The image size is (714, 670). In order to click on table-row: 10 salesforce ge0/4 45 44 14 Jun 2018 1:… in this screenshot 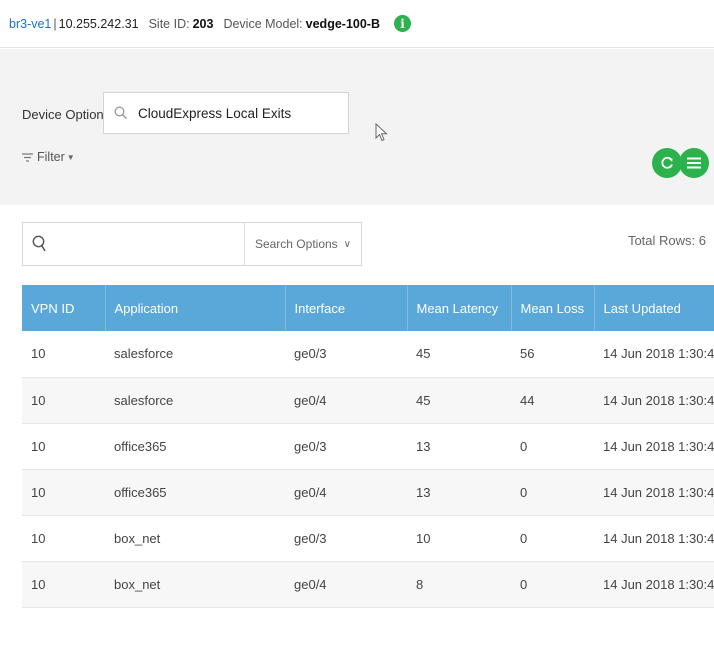, I will do `click(368, 400)`.